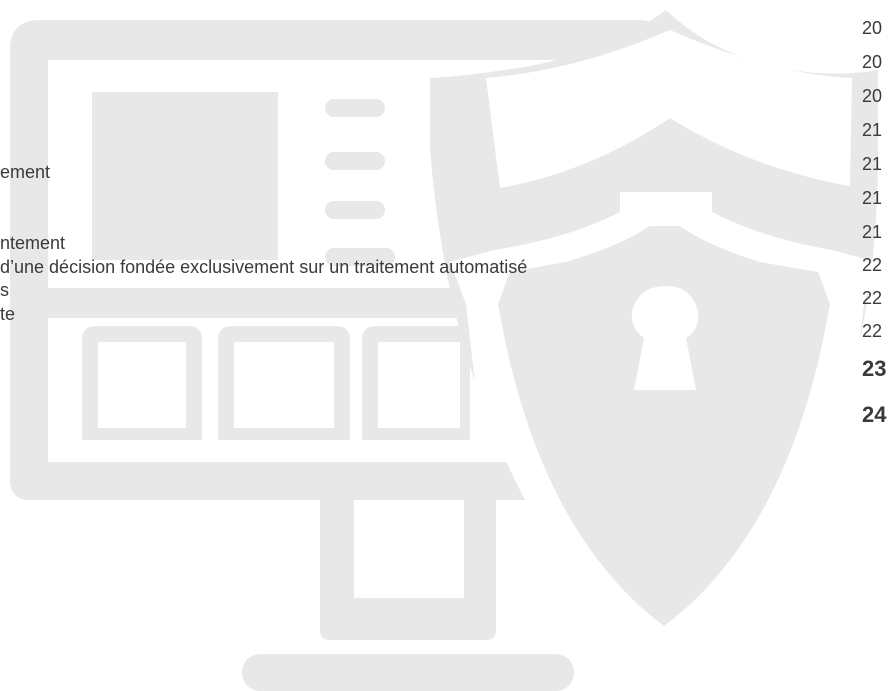 The height and width of the screenshot is (691, 896). Describe the element at coordinates (25, 172) in the screenshot. I see `toc-entry: ement` at that location.